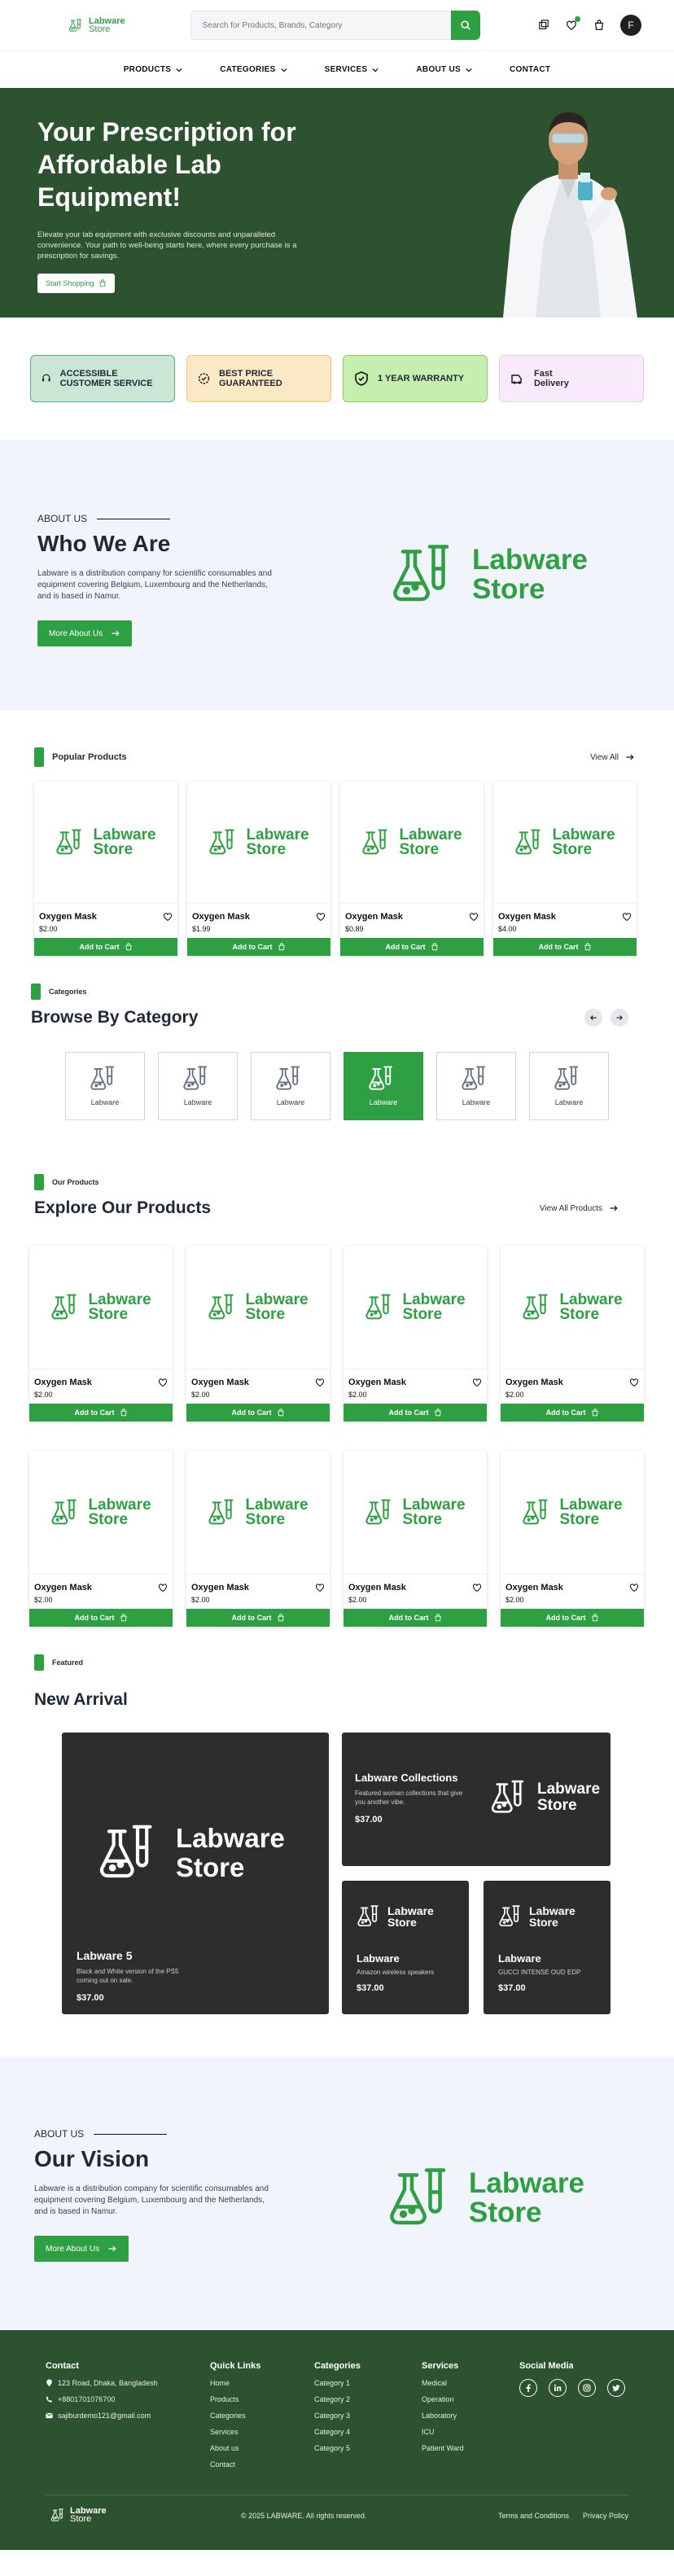 The height and width of the screenshot is (2576, 674). Describe the element at coordinates (593, 1018) in the screenshot. I see `prev-arrow-button` at that location.